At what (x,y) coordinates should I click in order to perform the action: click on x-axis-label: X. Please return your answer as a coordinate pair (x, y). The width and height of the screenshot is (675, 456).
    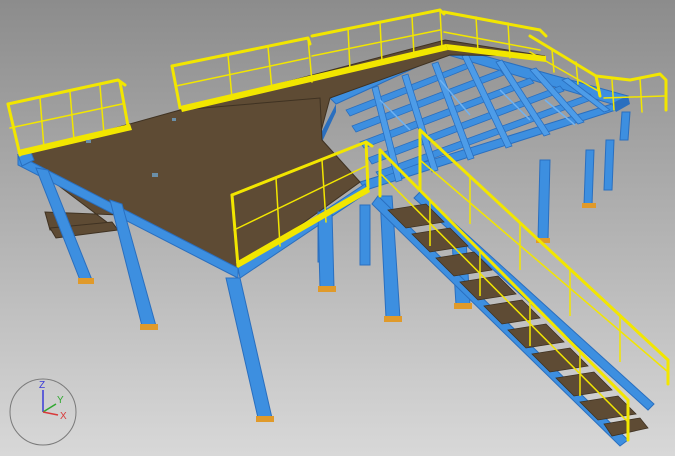
    Looking at the image, I should click on (63, 416).